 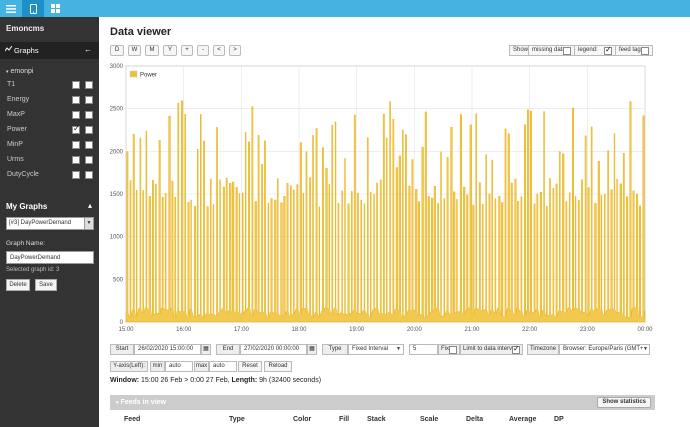 I want to click on yaxis-label: Y-axis(Left):, so click(x=129, y=366).